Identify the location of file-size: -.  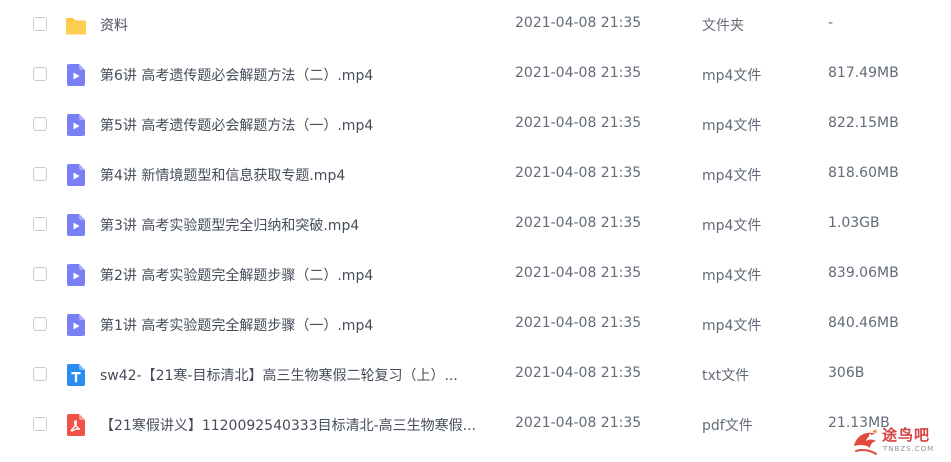
(831, 23).